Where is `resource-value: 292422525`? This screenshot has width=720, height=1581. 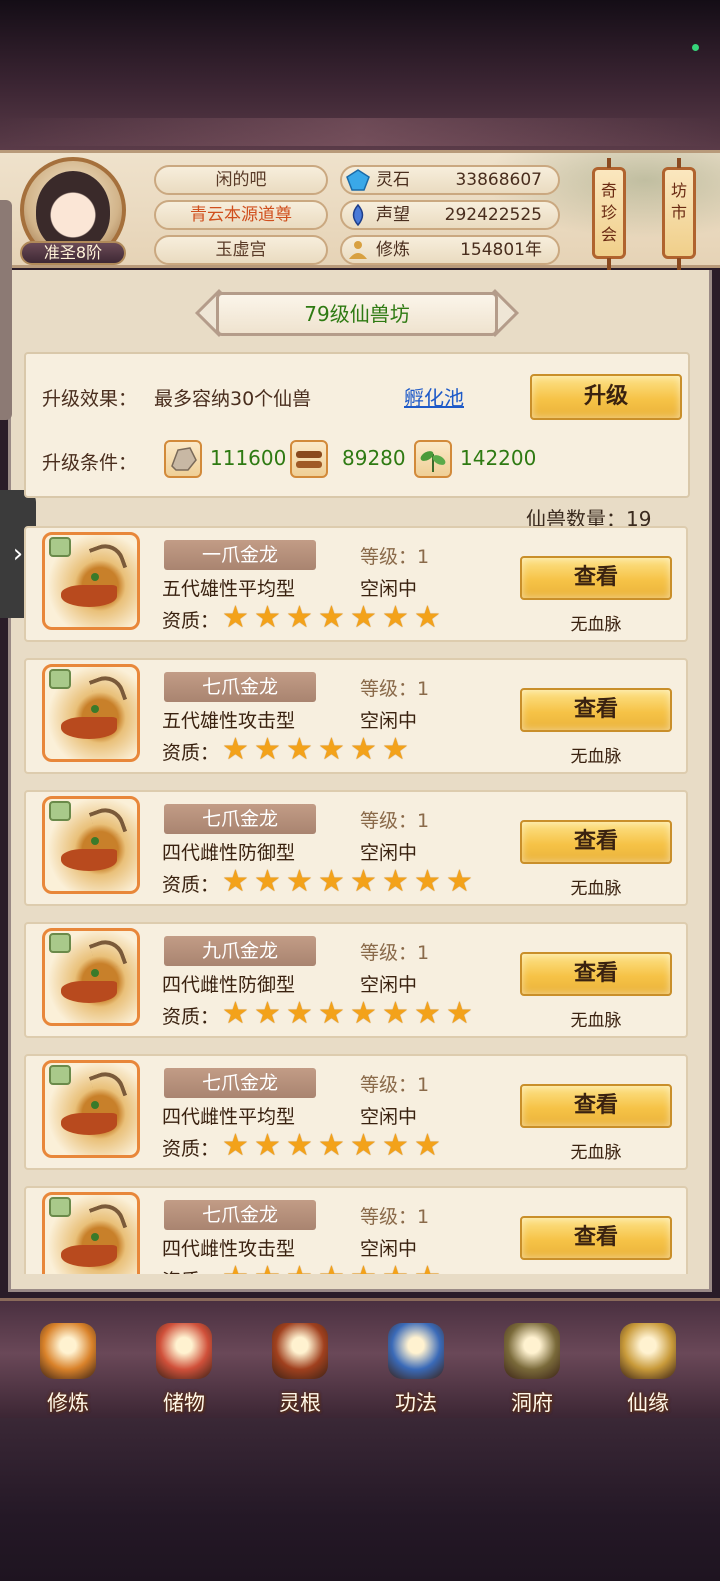
resource-value: 292422525 is located at coordinates (493, 215).